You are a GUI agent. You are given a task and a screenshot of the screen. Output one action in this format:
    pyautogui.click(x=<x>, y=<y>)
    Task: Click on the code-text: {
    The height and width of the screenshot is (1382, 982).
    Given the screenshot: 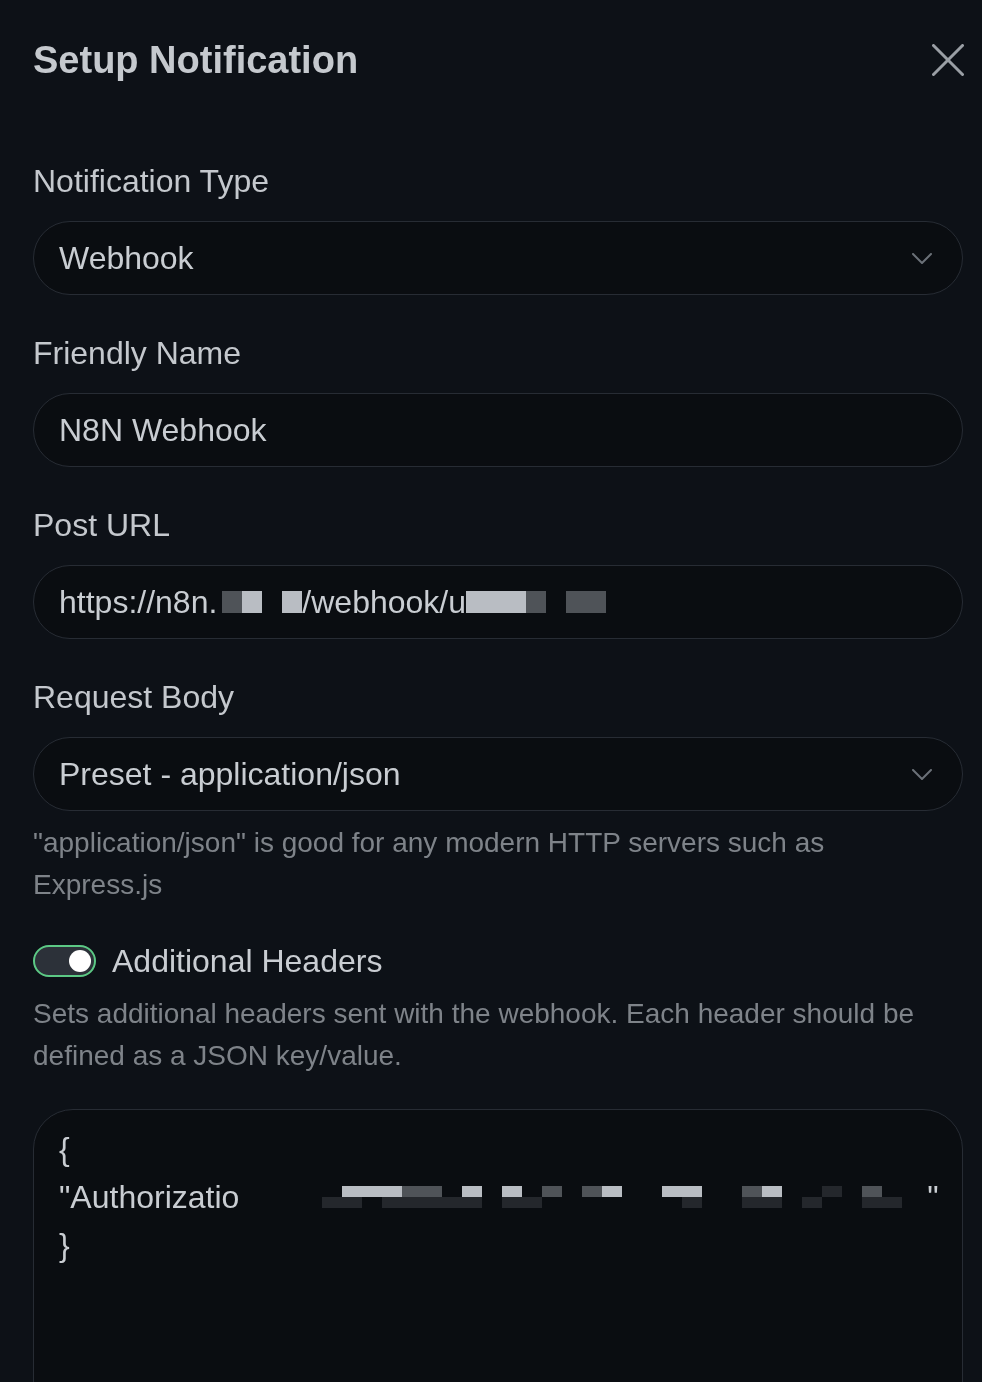 What is the action you would take?
    pyautogui.click(x=64, y=1149)
    